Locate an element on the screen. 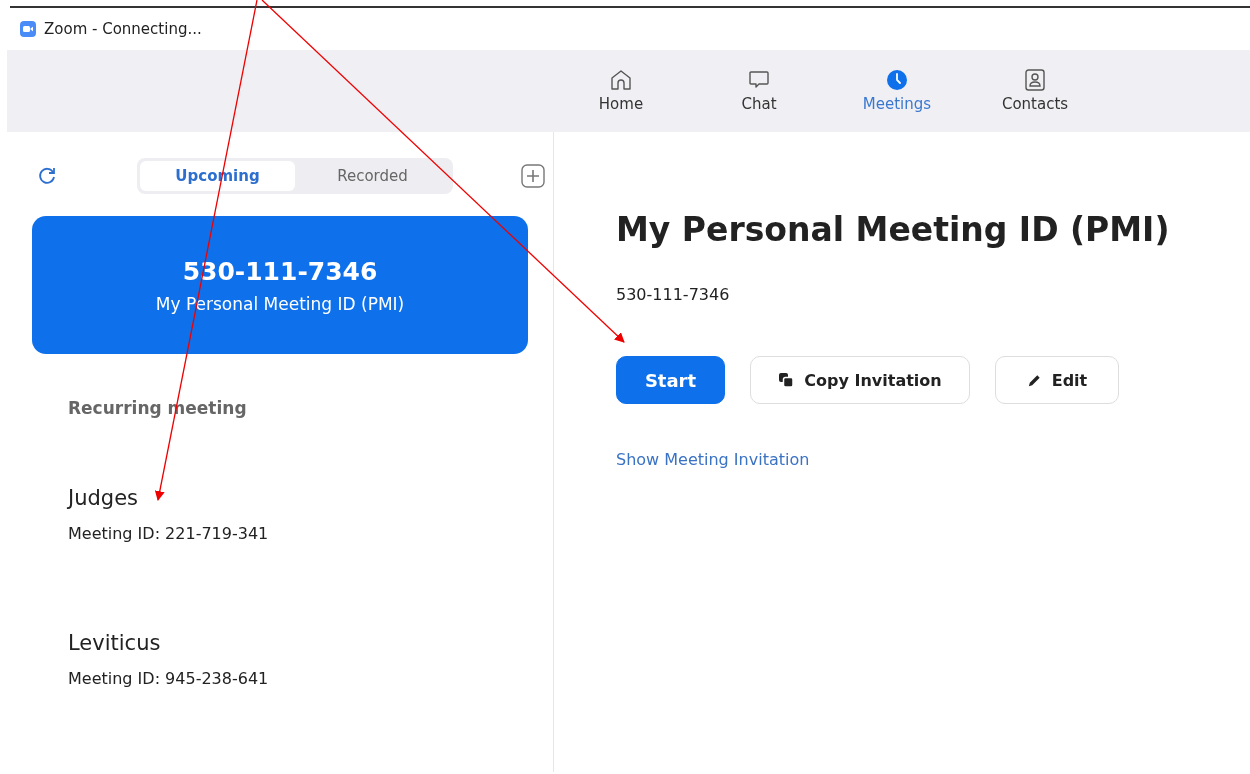 The height and width of the screenshot is (774, 1250). contact-card-icon is located at coordinates (1035, 80).